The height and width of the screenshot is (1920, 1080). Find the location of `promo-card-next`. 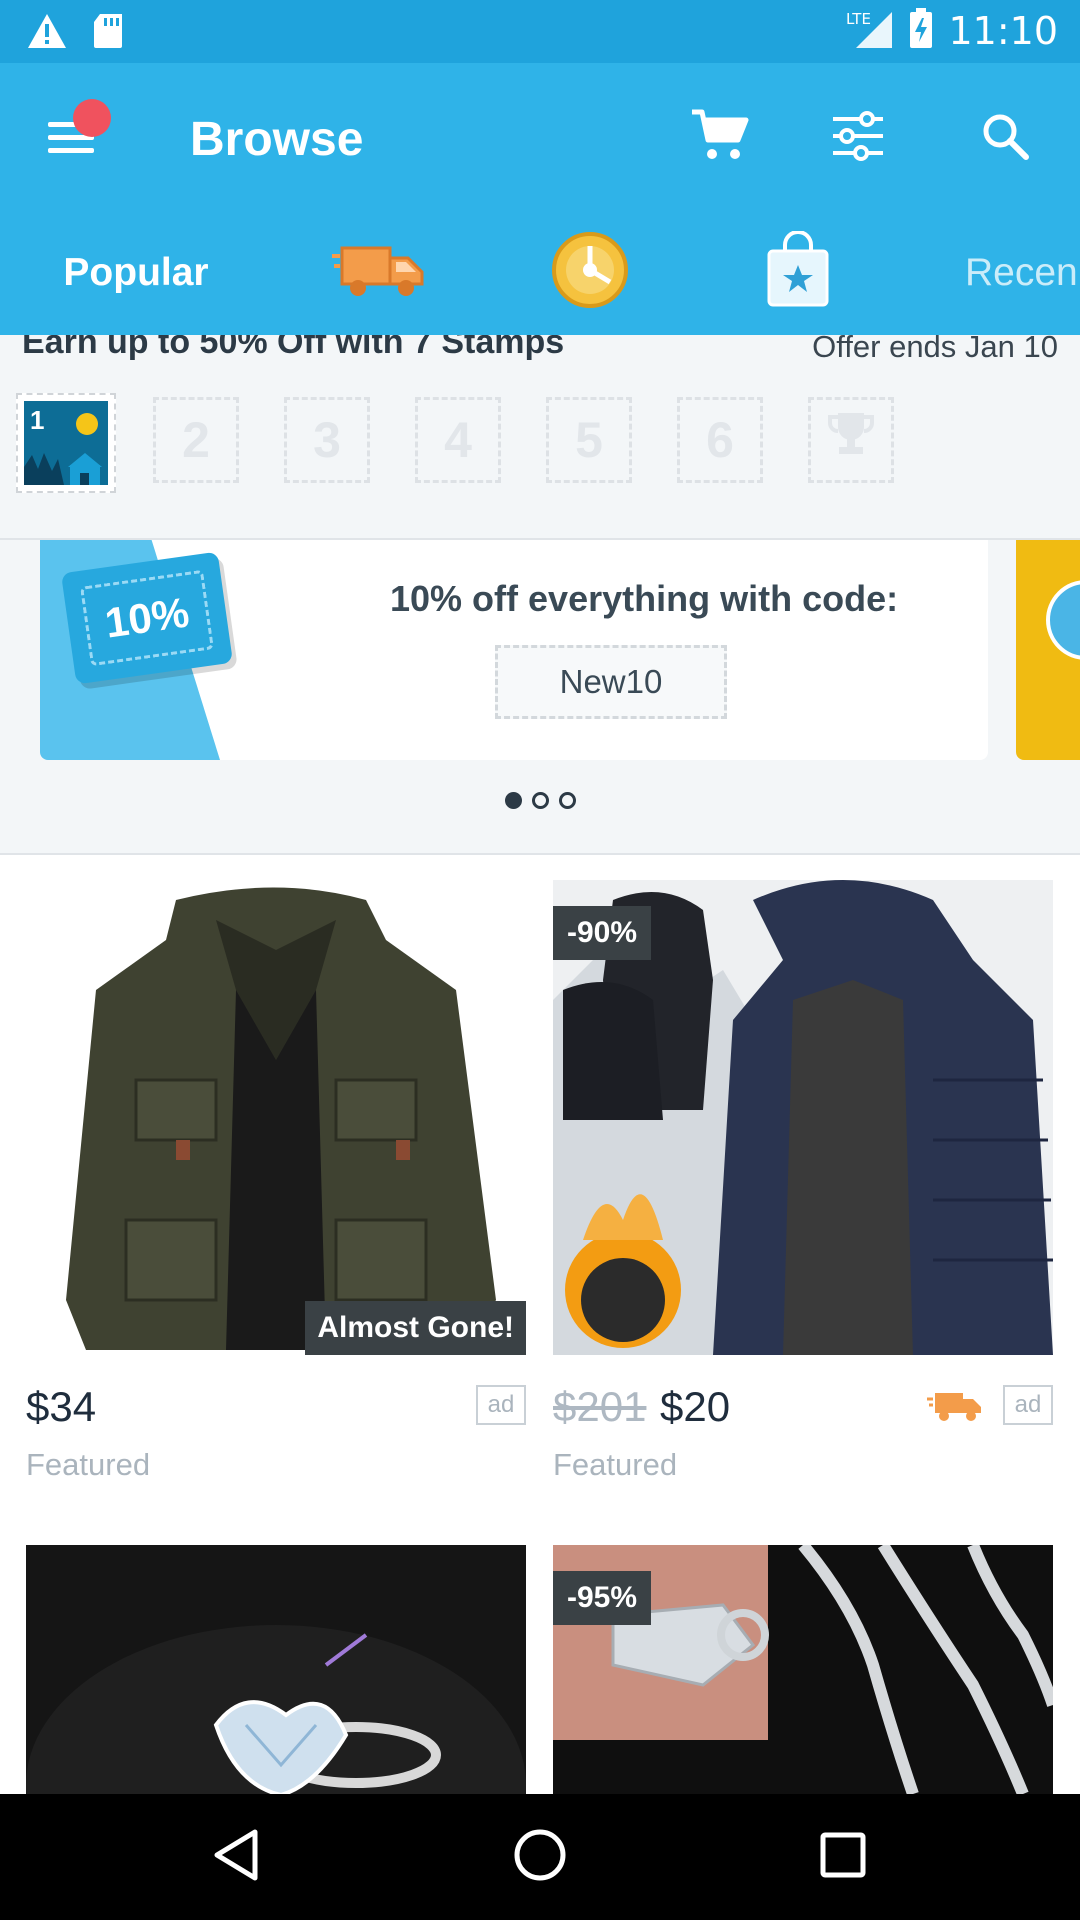

promo-card-next is located at coordinates (1048, 650).